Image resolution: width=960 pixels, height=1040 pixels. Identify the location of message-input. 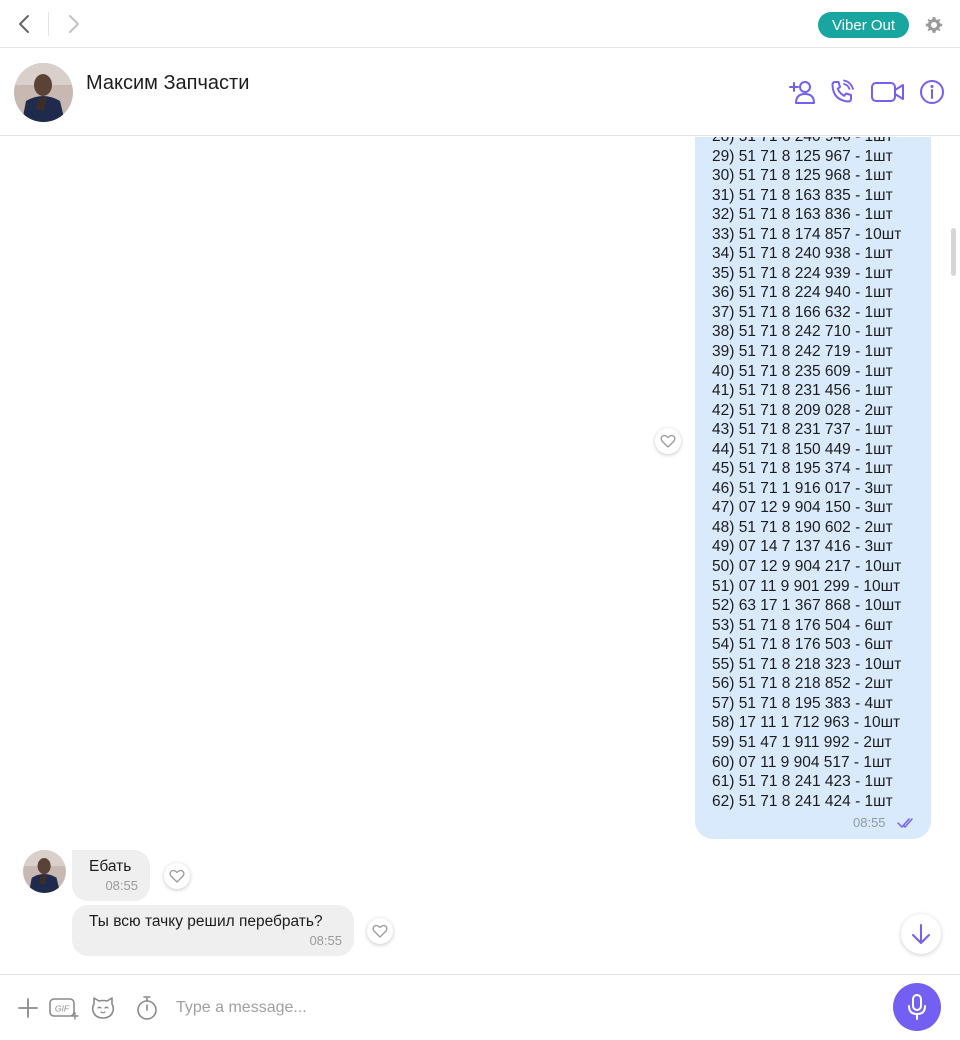
(521, 1008).